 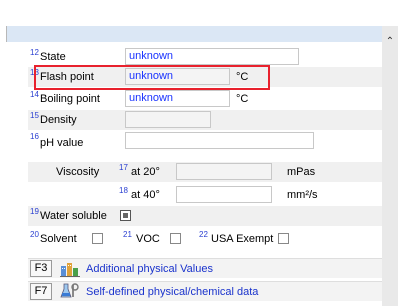 I want to click on boiling-point-field: unknown, so click(x=177, y=98).